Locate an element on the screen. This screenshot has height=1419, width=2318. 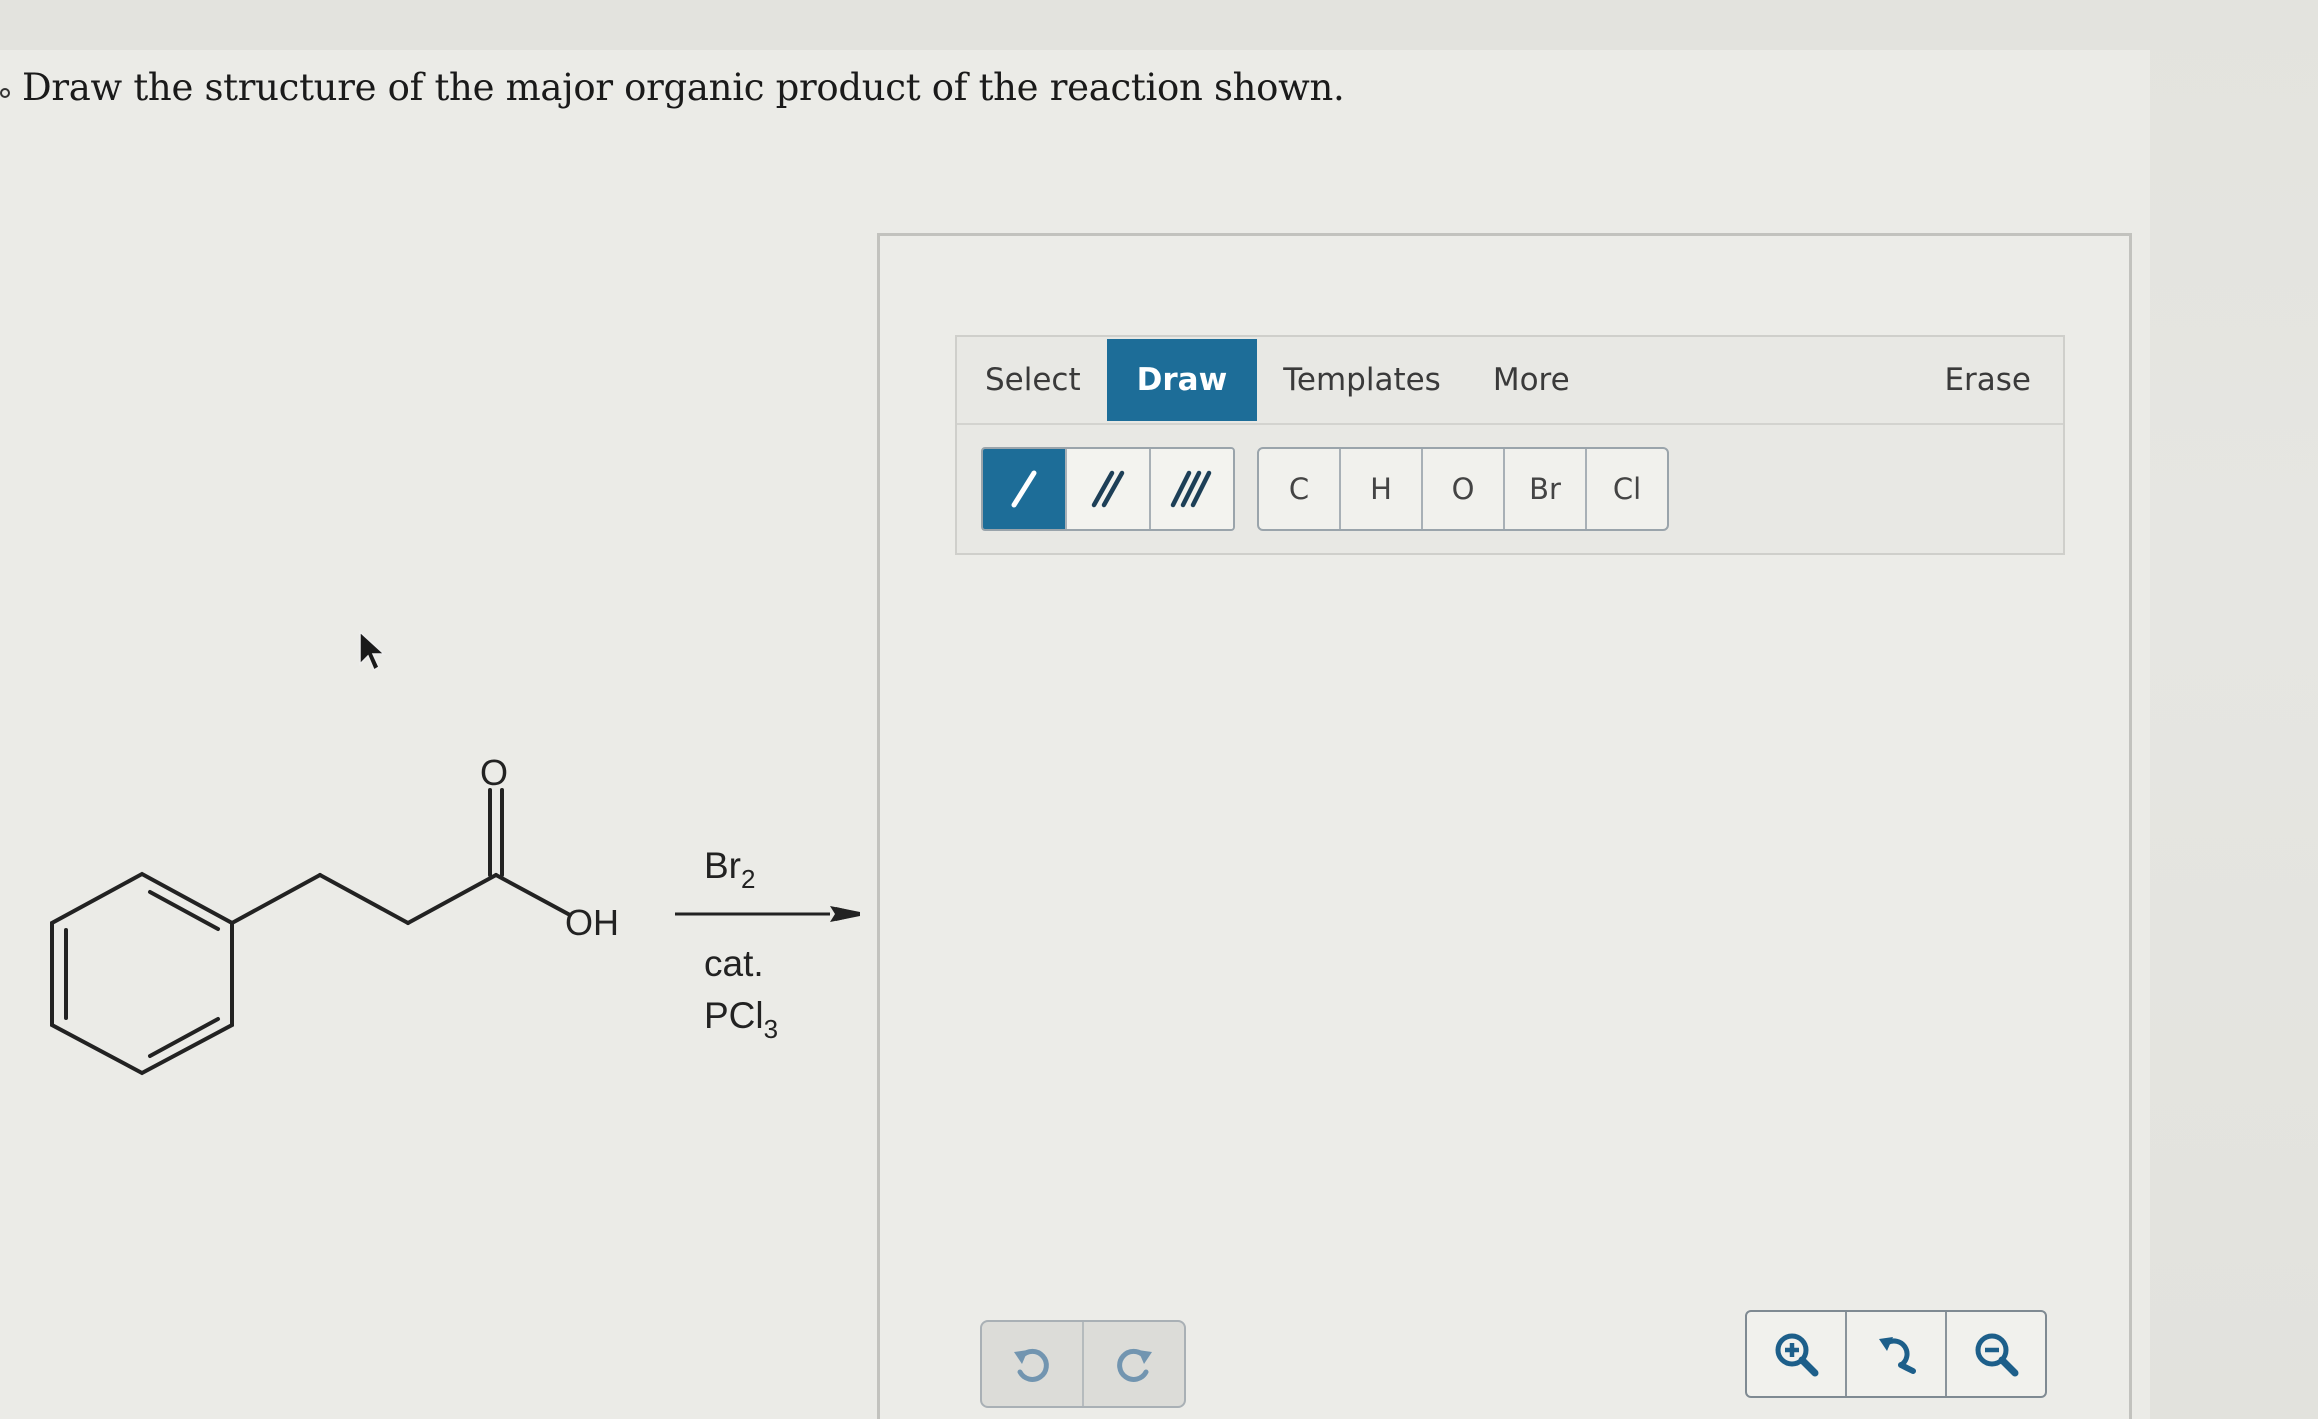
hydroxyl-label: OH is located at coordinates (592, 922).